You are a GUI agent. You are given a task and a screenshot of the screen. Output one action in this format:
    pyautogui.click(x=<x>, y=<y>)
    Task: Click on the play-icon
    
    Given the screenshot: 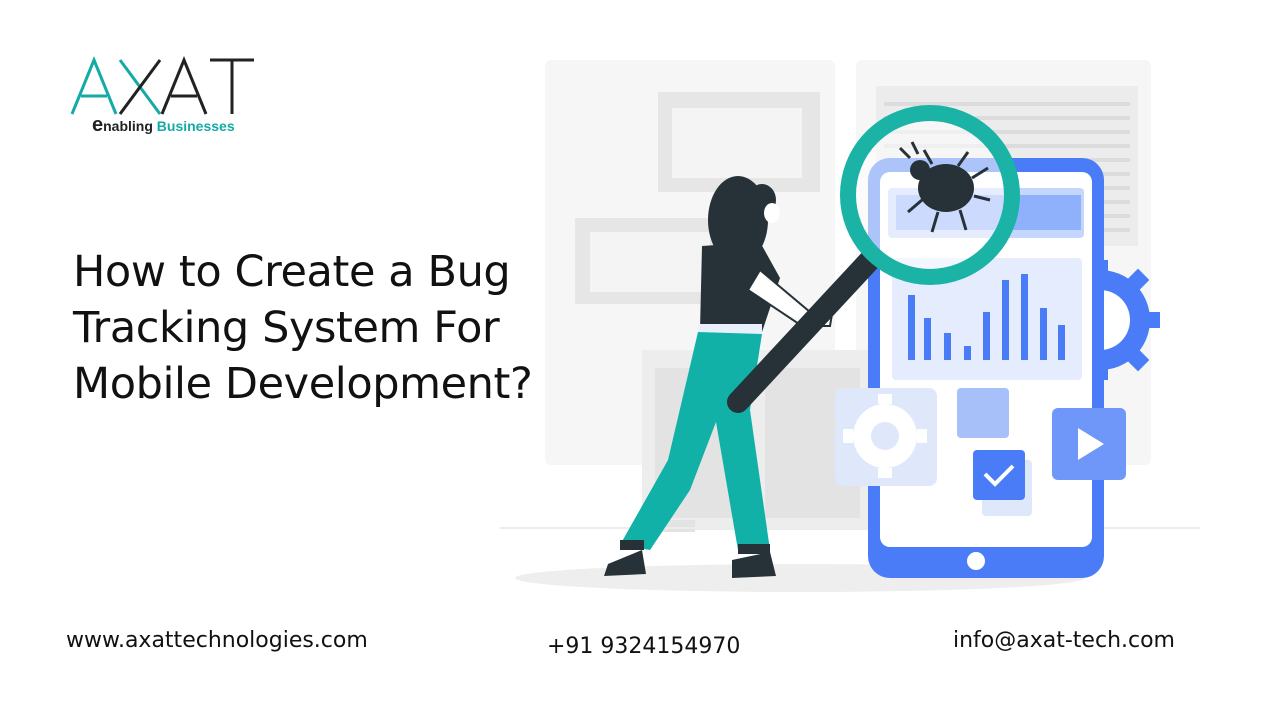 What is the action you would take?
    pyautogui.click(x=1089, y=444)
    